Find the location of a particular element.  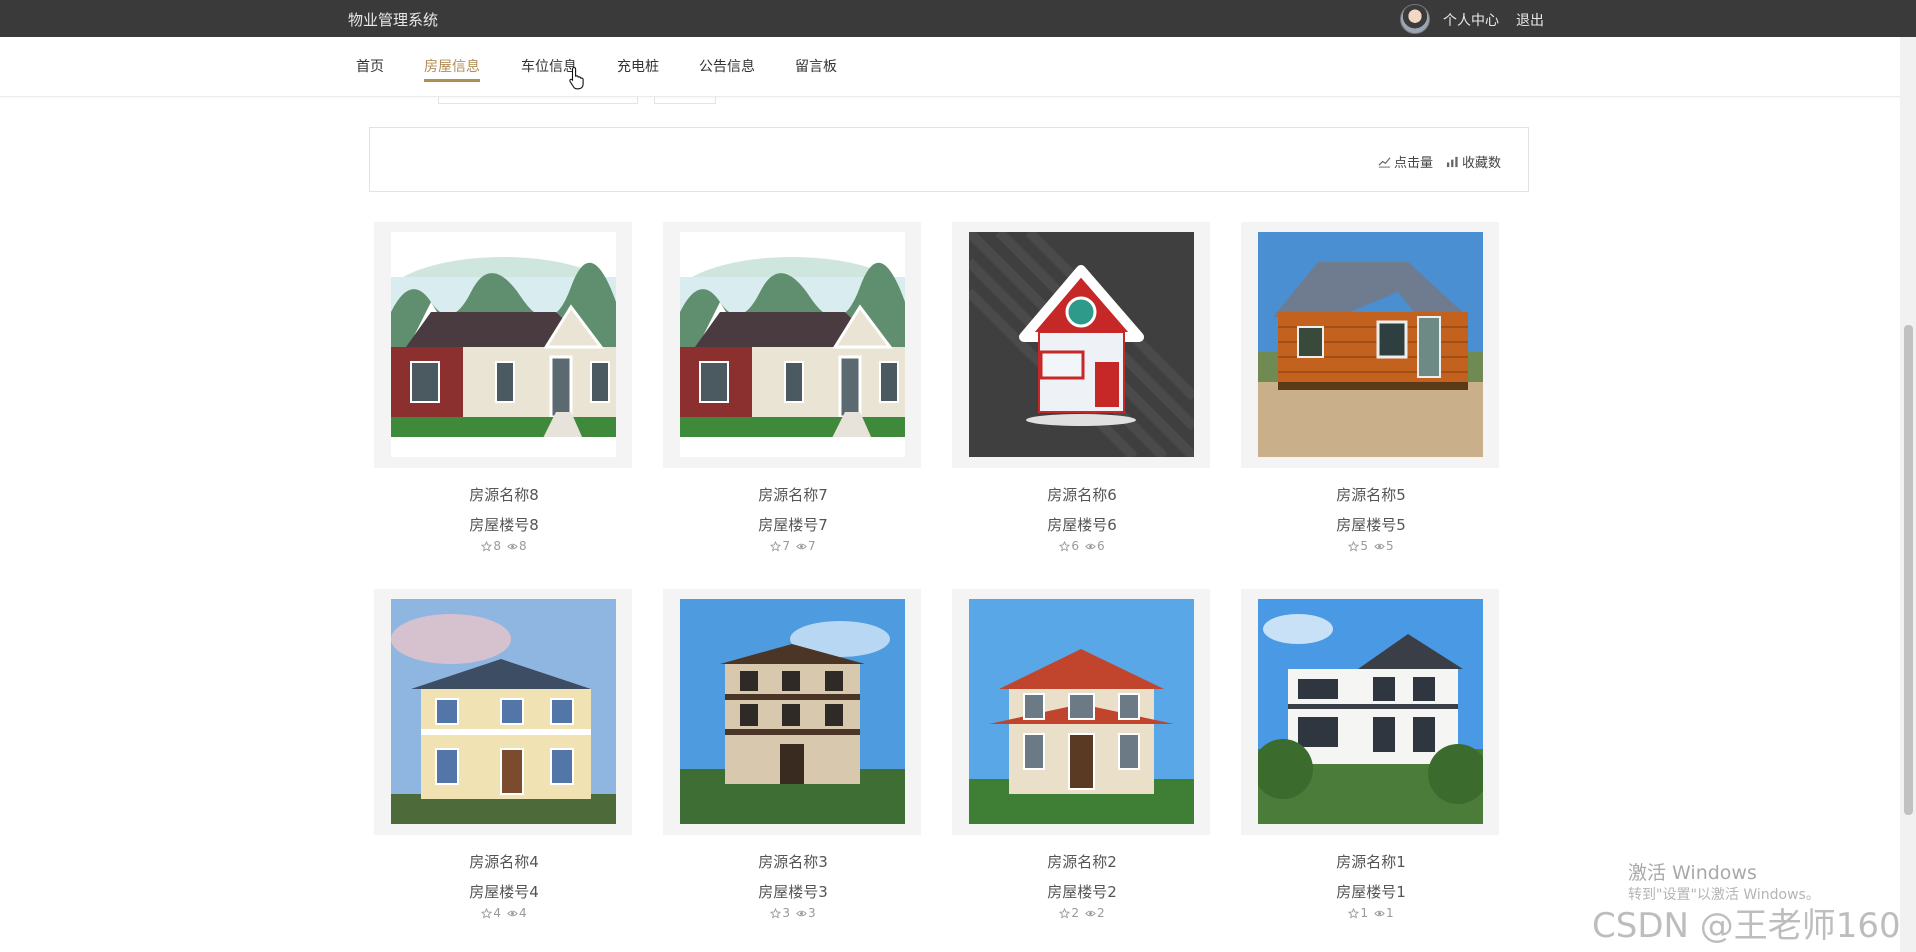

views-count: 3 is located at coordinates (812, 913).